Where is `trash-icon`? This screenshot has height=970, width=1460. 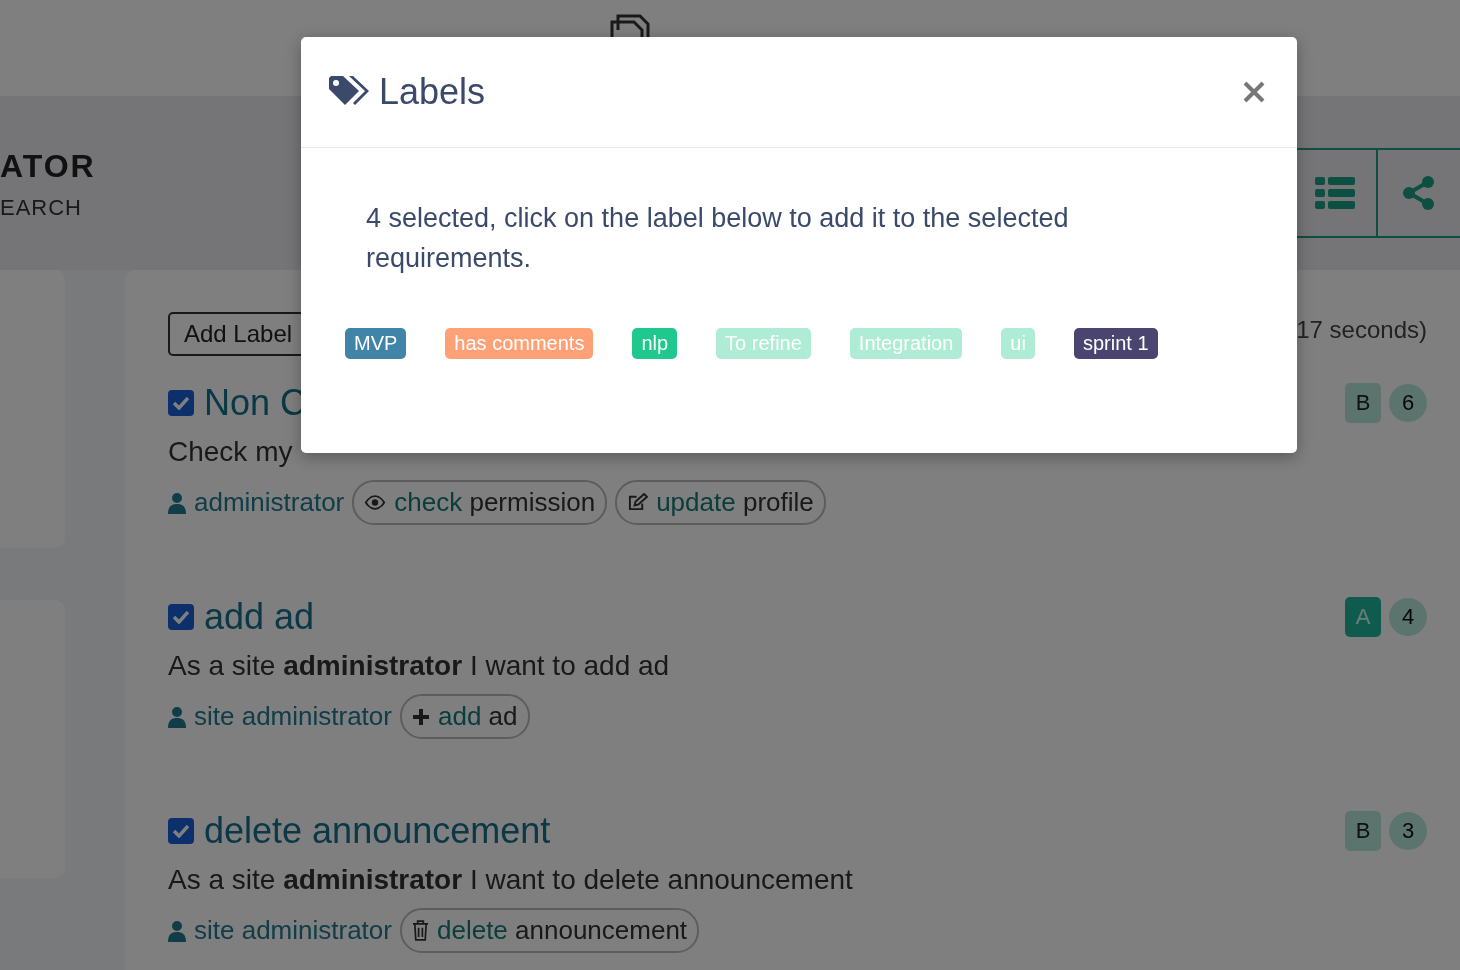 trash-icon is located at coordinates (420, 930).